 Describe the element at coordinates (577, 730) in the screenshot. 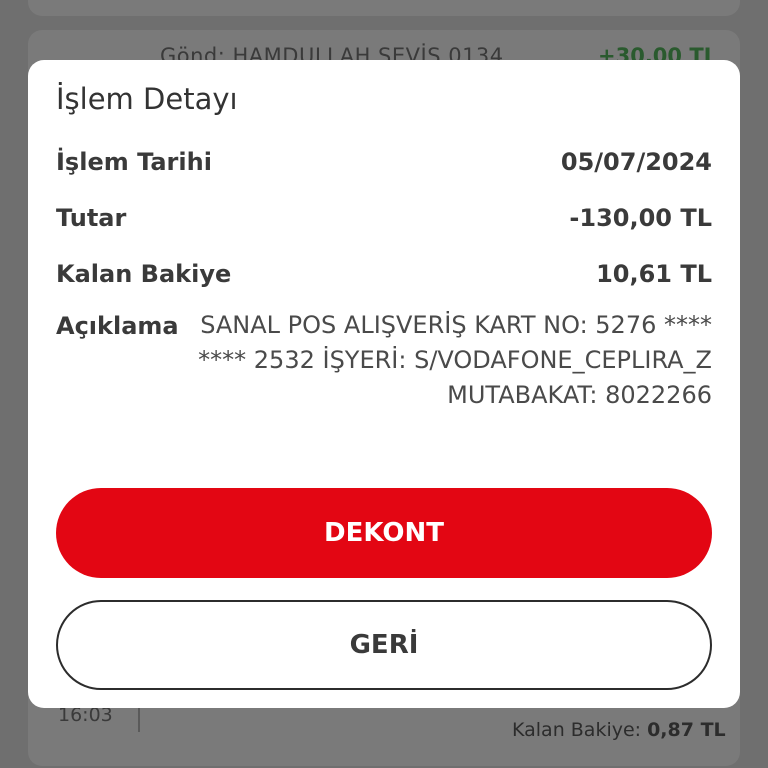

I see `background-balance-label: Kalan Bakiye:` at that location.